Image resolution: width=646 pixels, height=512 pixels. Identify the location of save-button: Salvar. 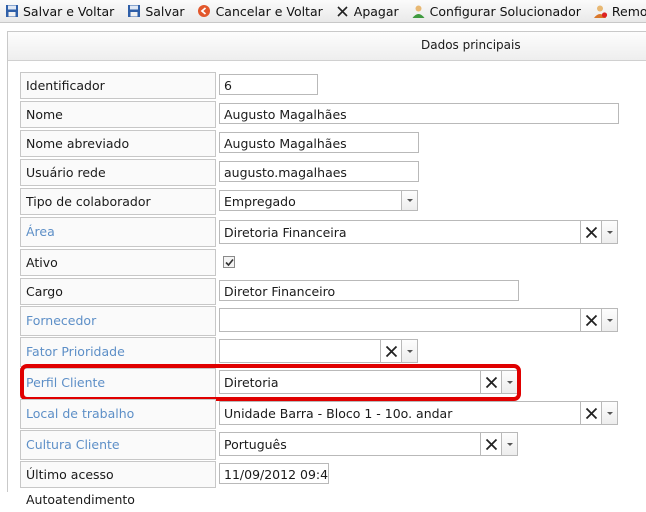
(155, 11).